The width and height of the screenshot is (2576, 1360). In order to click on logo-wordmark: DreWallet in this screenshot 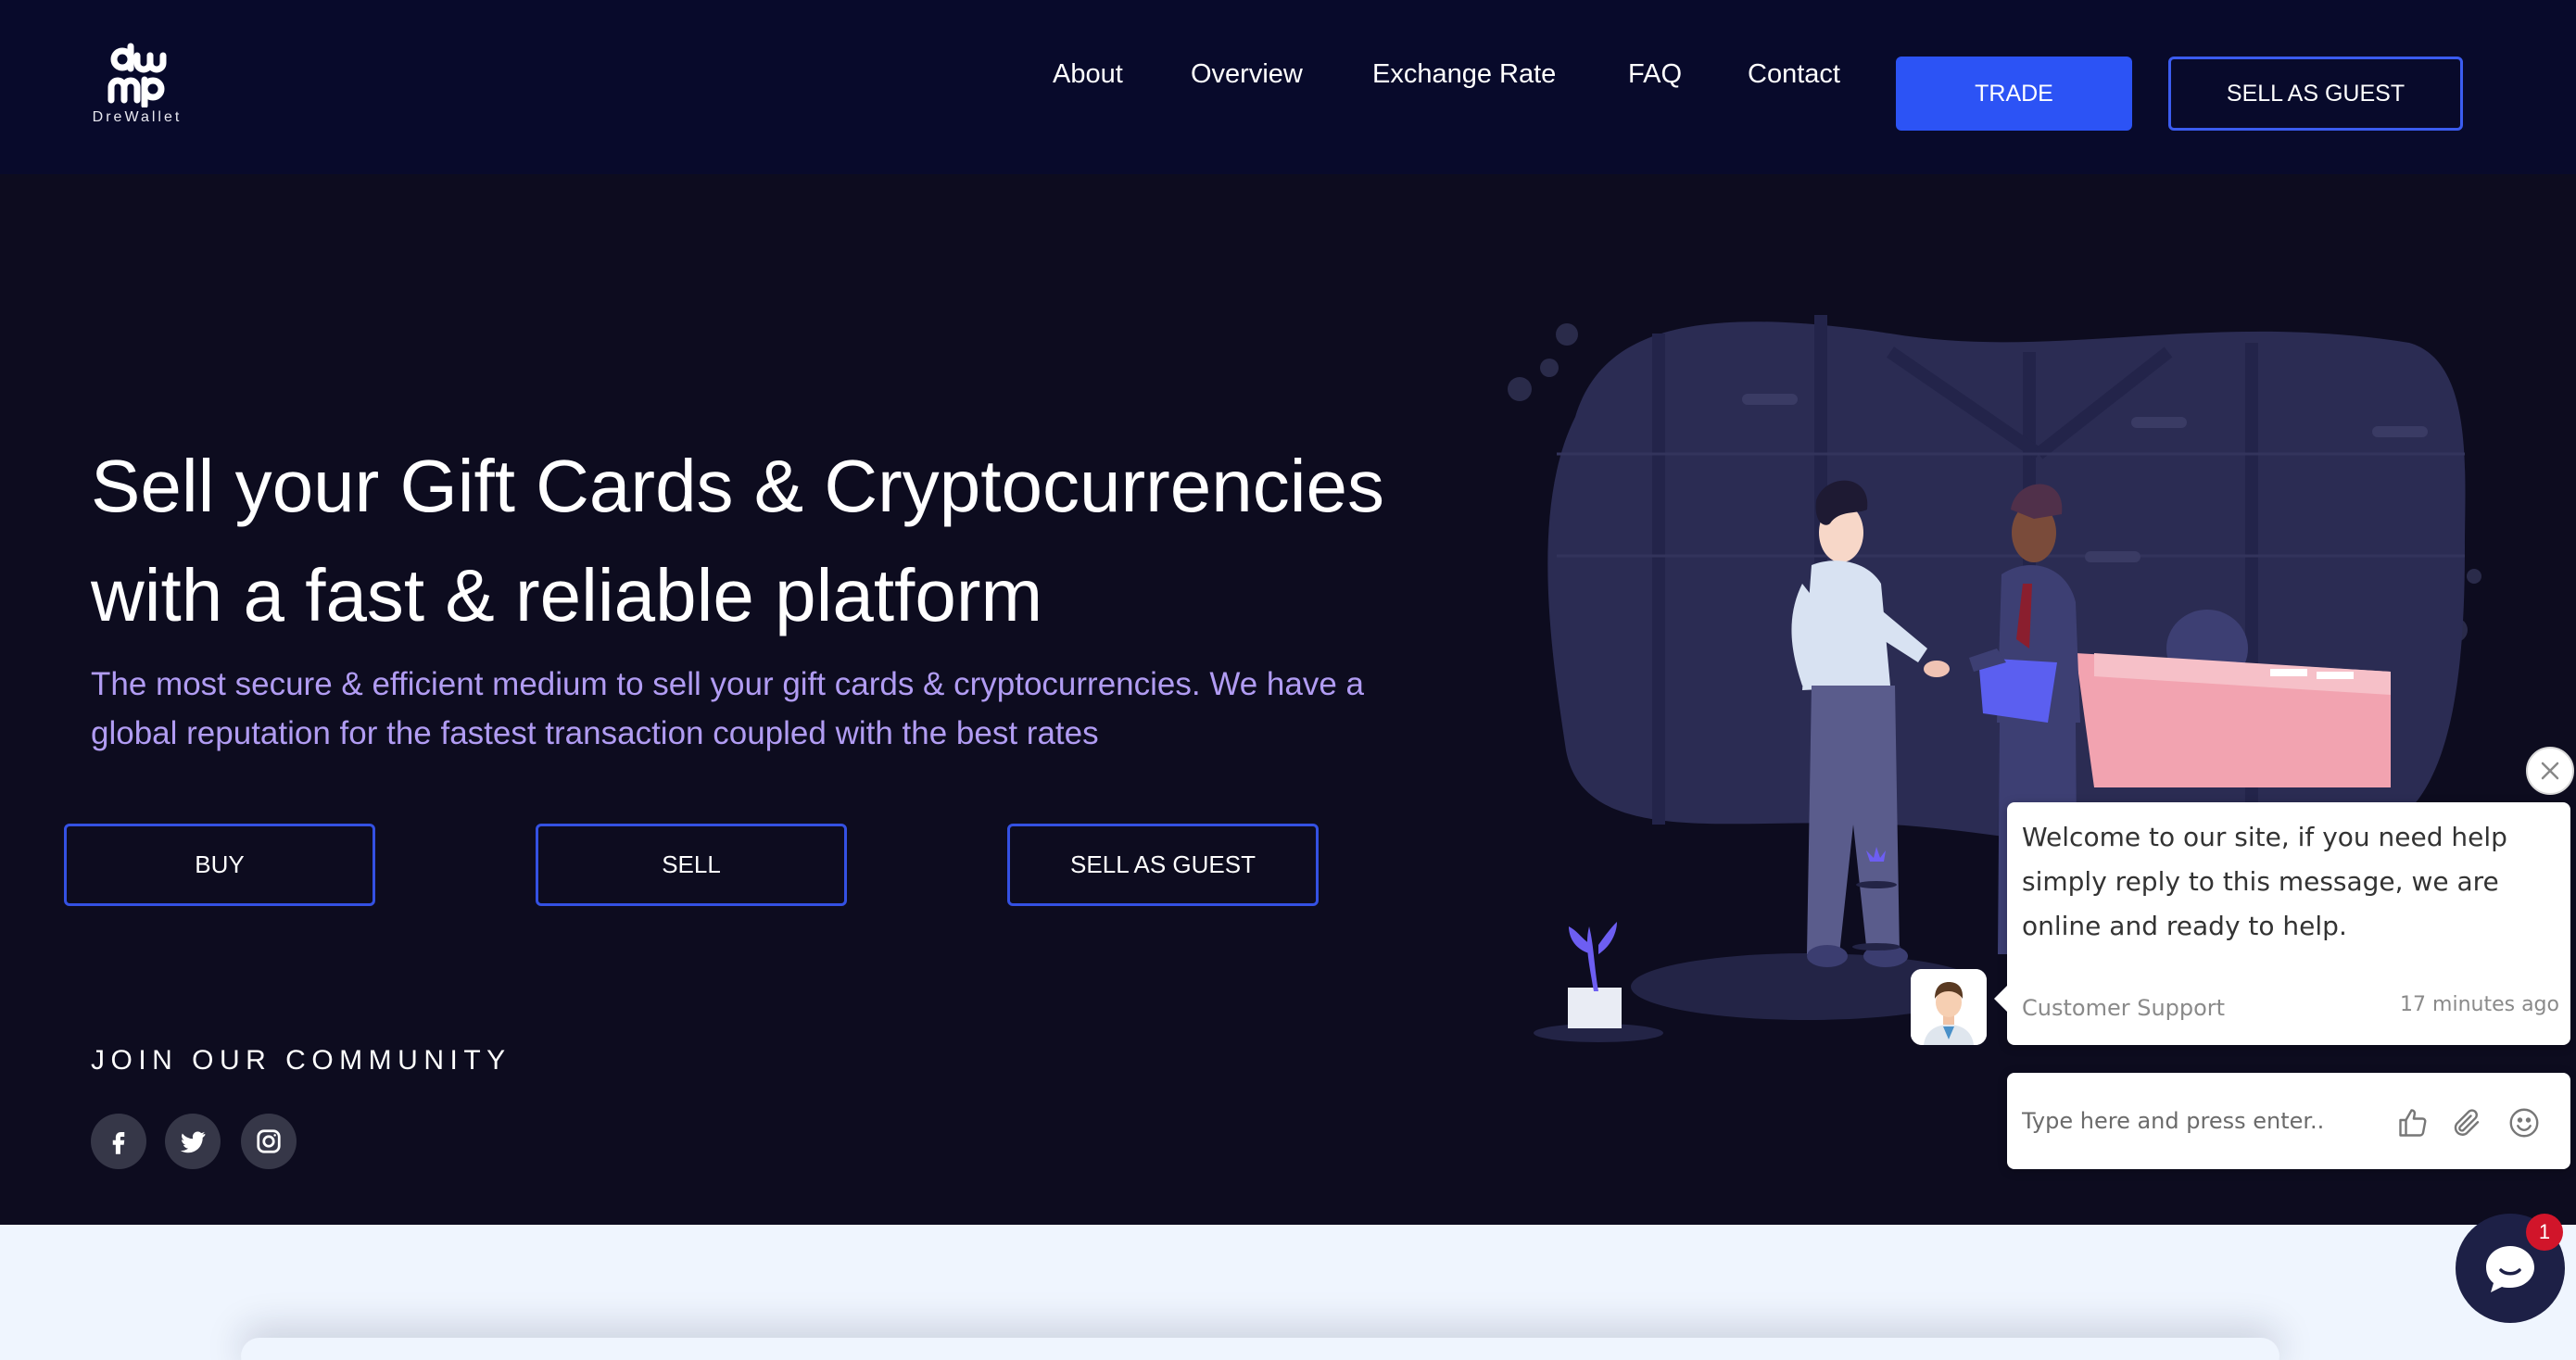, I will do `click(138, 117)`.